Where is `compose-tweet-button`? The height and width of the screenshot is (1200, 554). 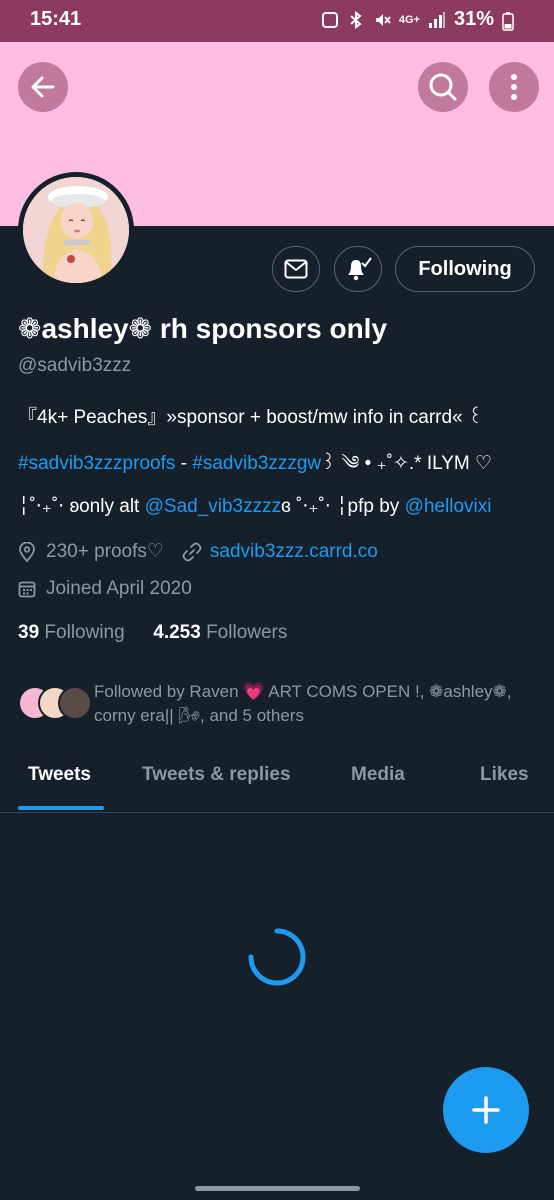 compose-tweet-button is located at coordinates (486, 1110).